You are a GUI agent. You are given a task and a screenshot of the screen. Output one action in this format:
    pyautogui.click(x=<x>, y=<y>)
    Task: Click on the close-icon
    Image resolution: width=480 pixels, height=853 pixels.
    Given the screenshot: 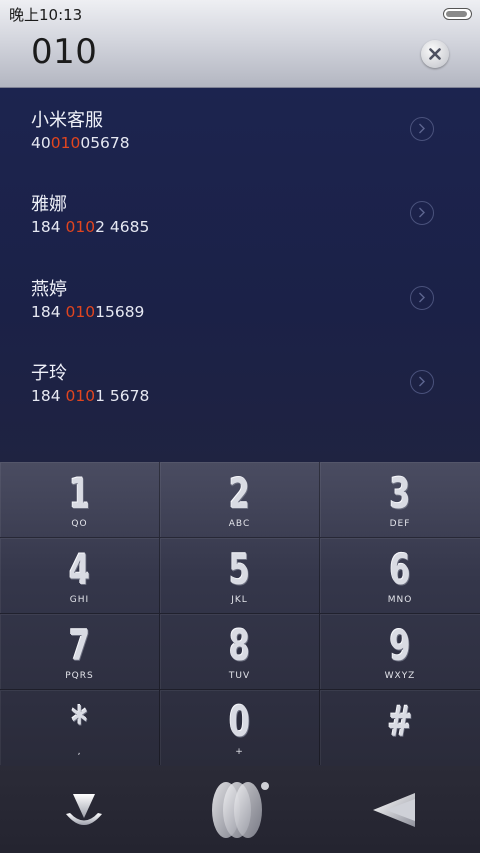 What is the action you would take?
    pyautogui.click(x=435, y=54)
    